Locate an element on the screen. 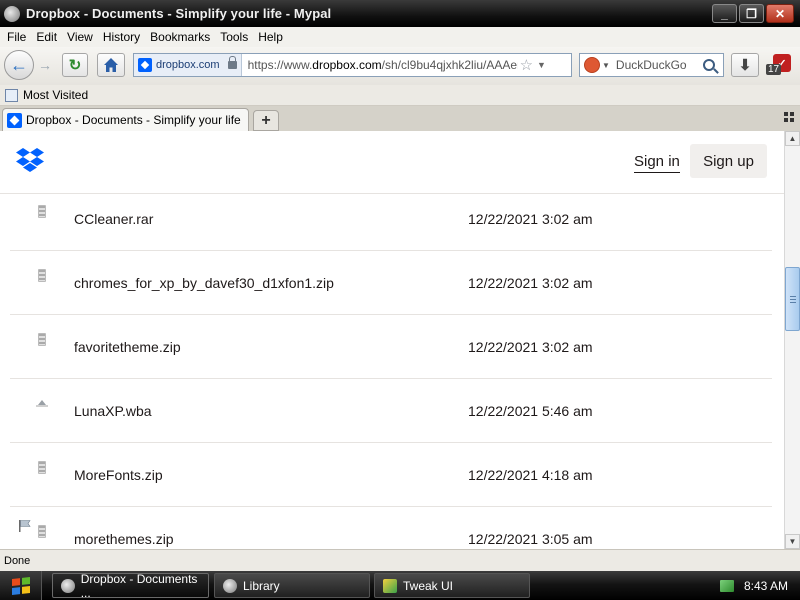 The width and height of the screenshot is (800, 600). downloads-button: ⬇ is located at coordinates (745, 65).